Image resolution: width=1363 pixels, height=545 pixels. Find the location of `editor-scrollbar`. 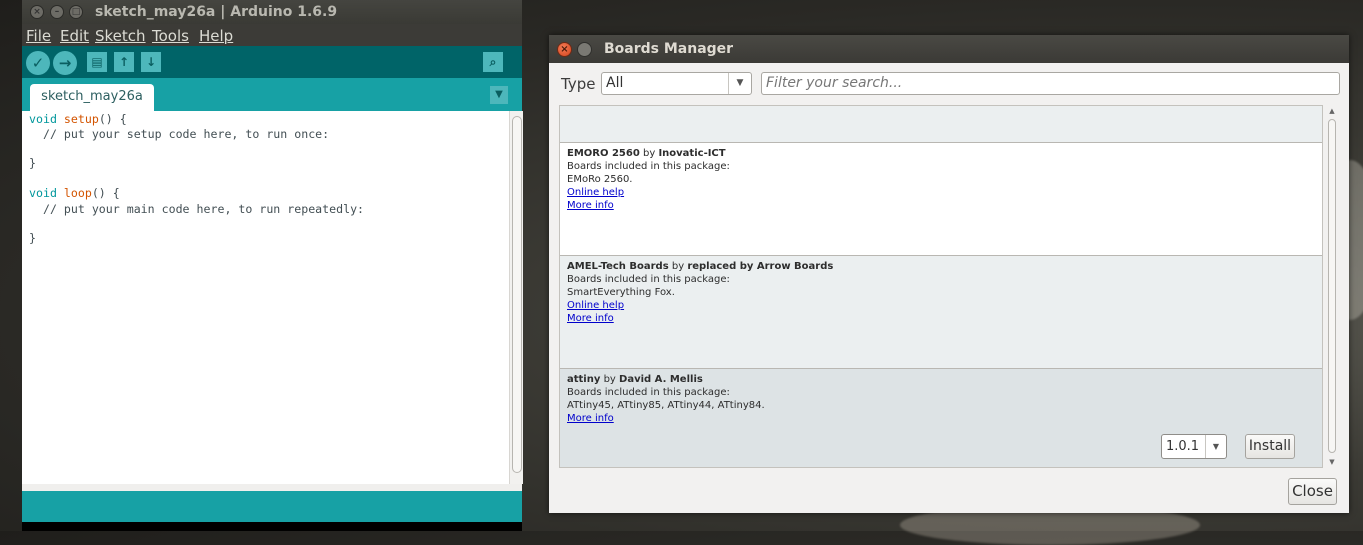

editor-scrollbar is located at coordinates (516, 297).